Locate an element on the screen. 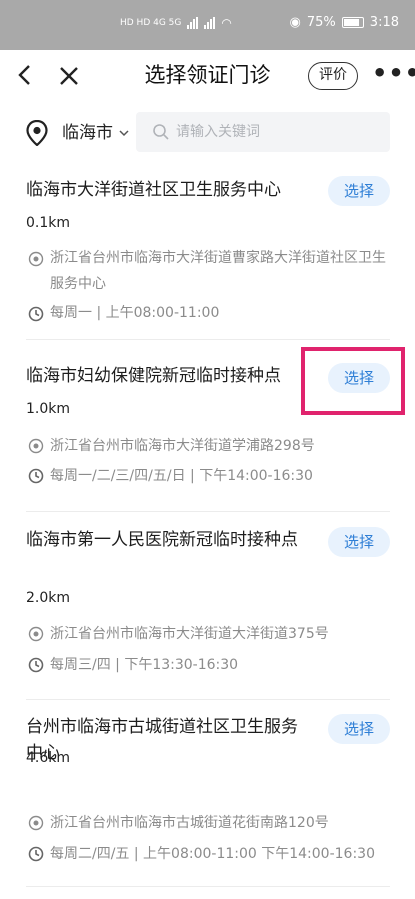 The image size is (415, 899). clinic-hours: 每周一 | 上午08:00-11:00 is located at coordinates (135, 313).